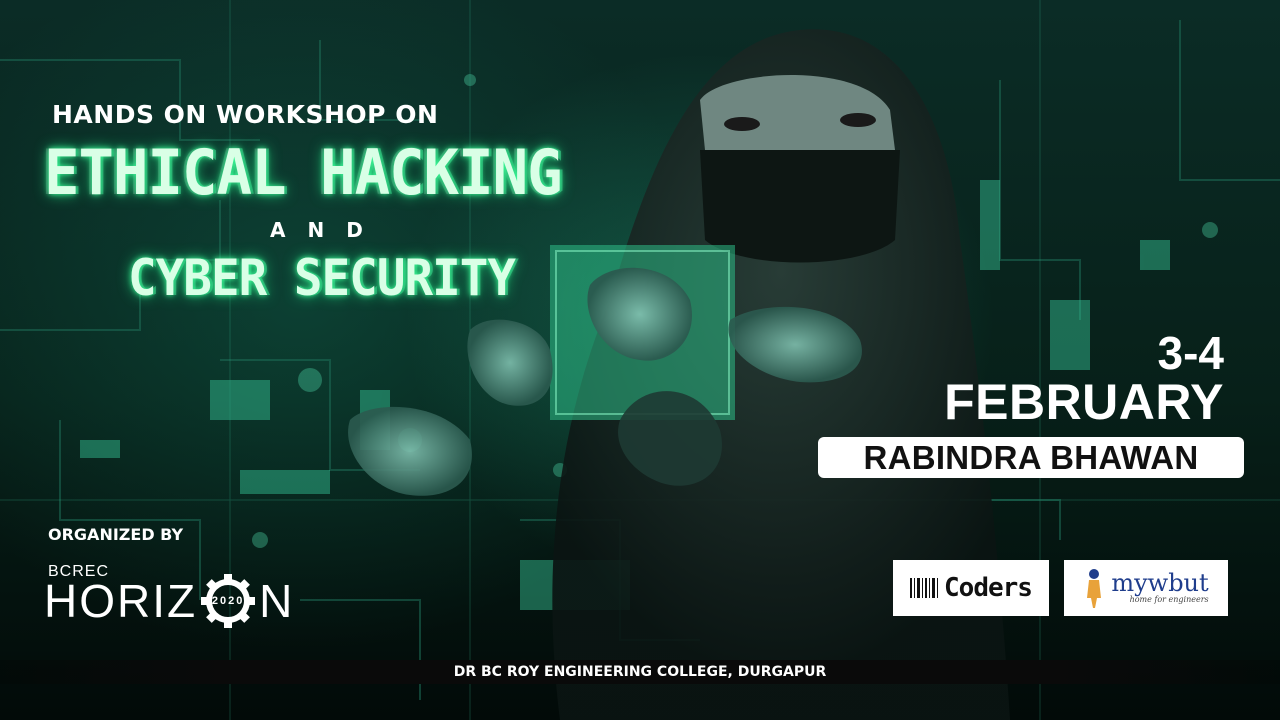 The image size is (1280, 720). I want to click on organizer-year: 2020, so click(228, 601).